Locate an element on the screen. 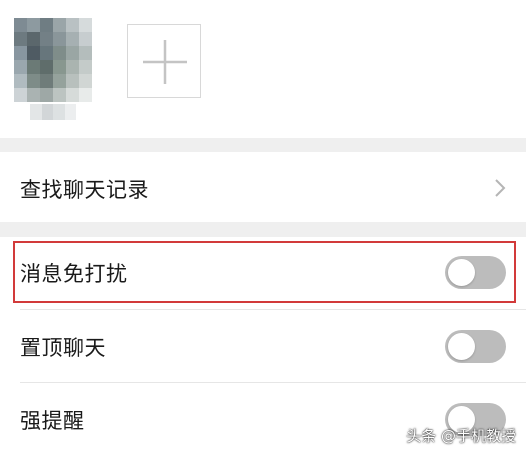 Image resolution: width=526 pixels, height=456 pixels. mute-label: 消息免打扰 is located at coordinates (74, 274).